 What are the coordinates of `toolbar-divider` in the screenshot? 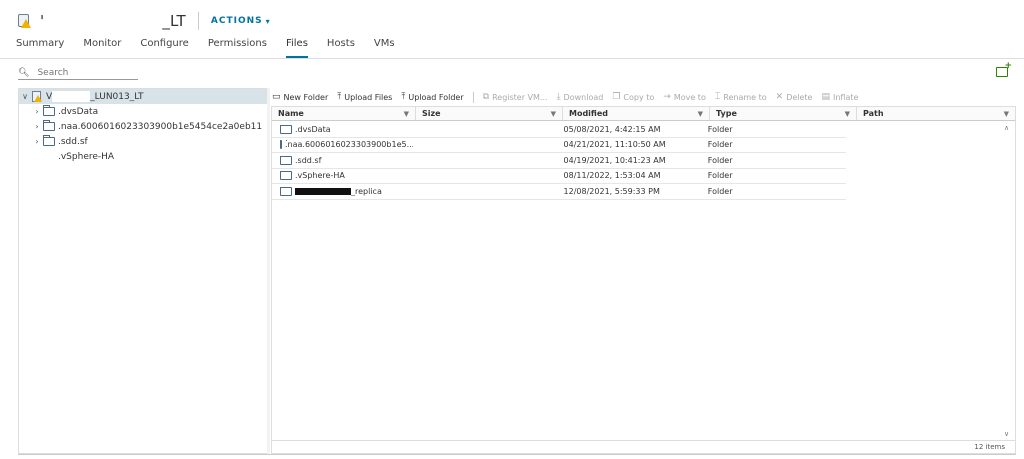 It's located at (473, 97).